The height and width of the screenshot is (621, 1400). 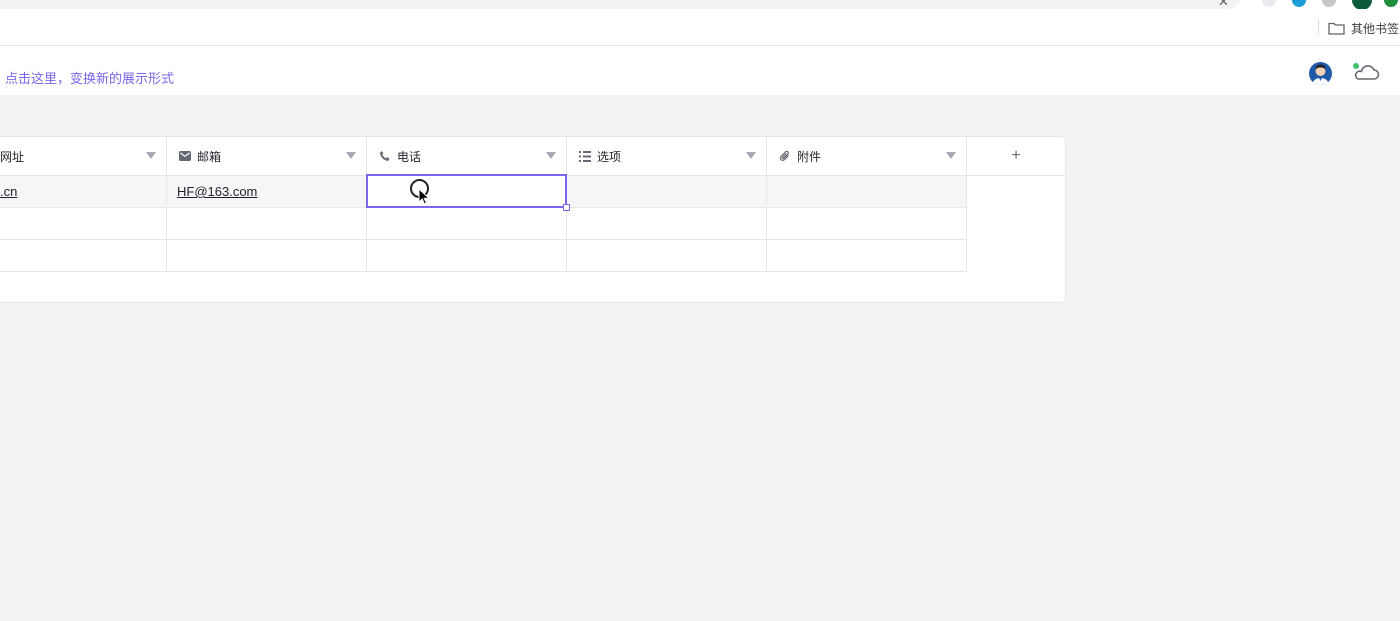 I want to click on mouse-pointer-icon, so click(x=424, y=196).